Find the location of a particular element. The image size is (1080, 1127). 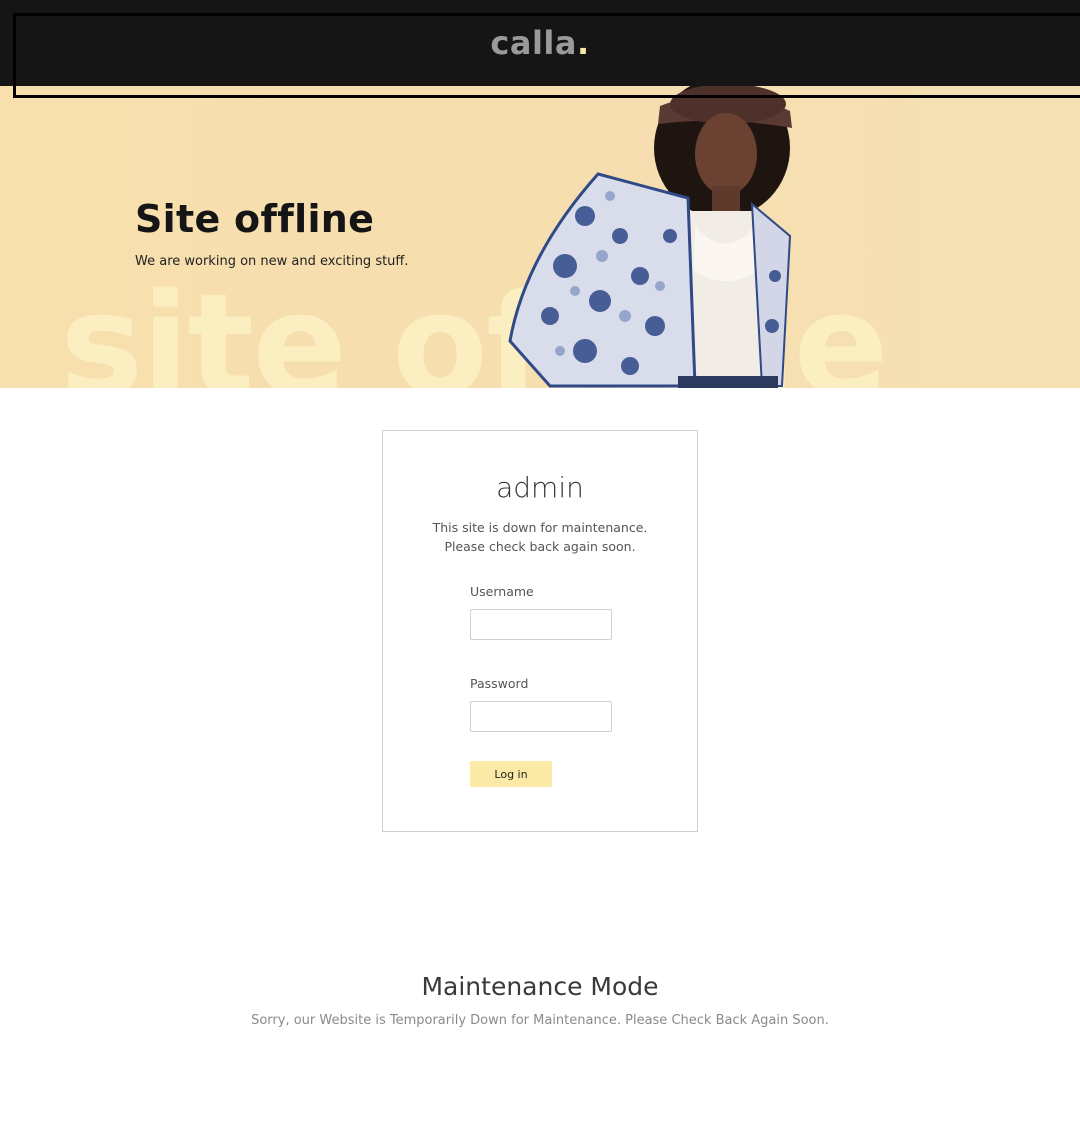

logo-text: calla is located at coordinates (533, 43).